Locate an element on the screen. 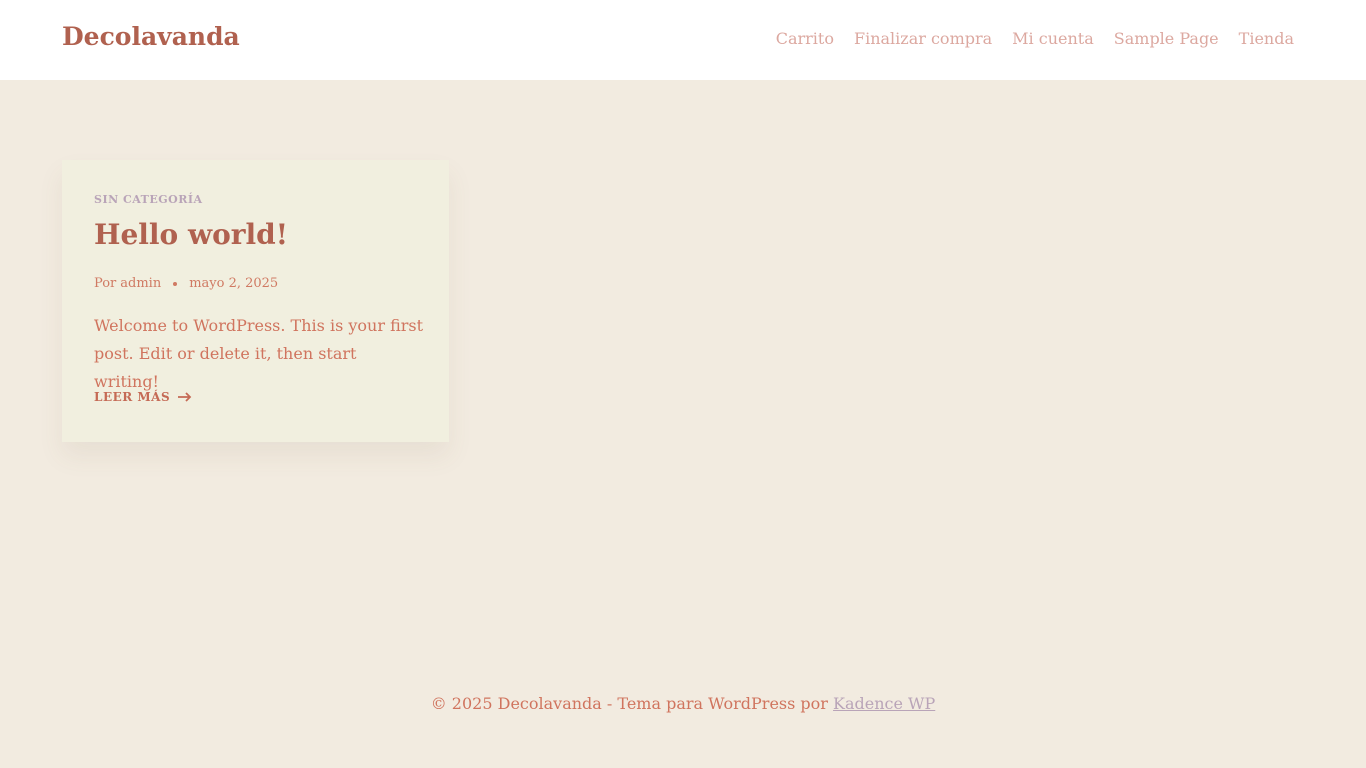 Image resolution: width=1366 pixels, height=768 pixels. nav-item-mi-cuenta: Mi cuenta is located at coordinates (1053, 38).